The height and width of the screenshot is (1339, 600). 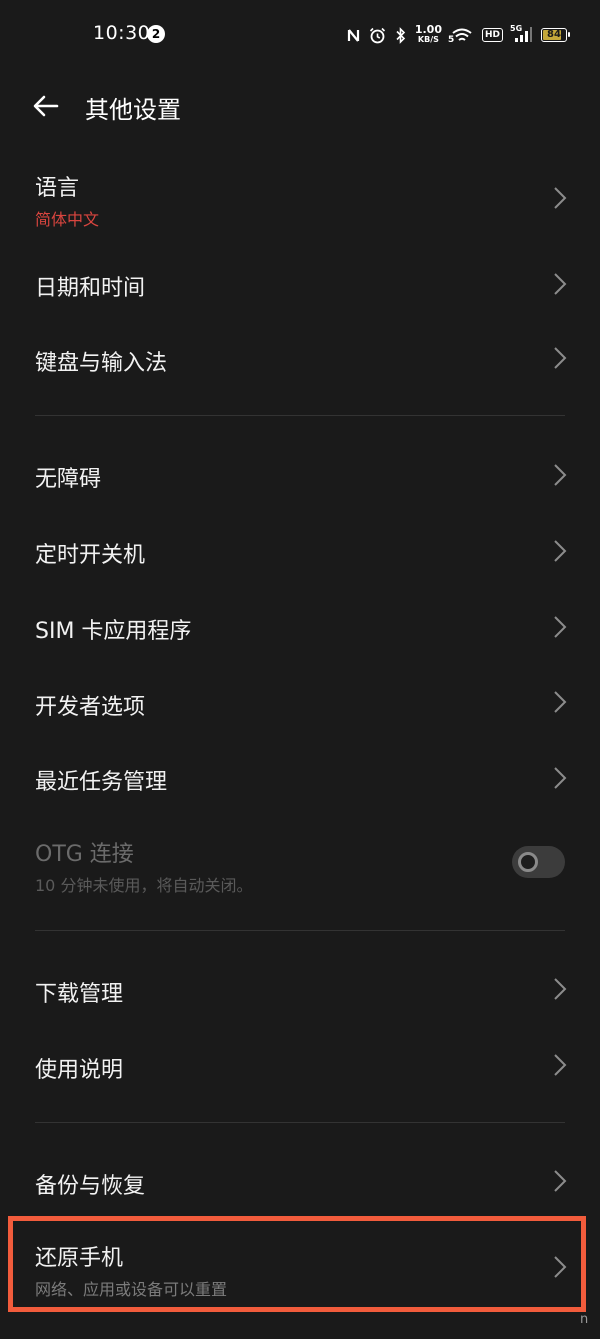 I want to click on manual-label: 使用说明, so click(x=79, y=1070).